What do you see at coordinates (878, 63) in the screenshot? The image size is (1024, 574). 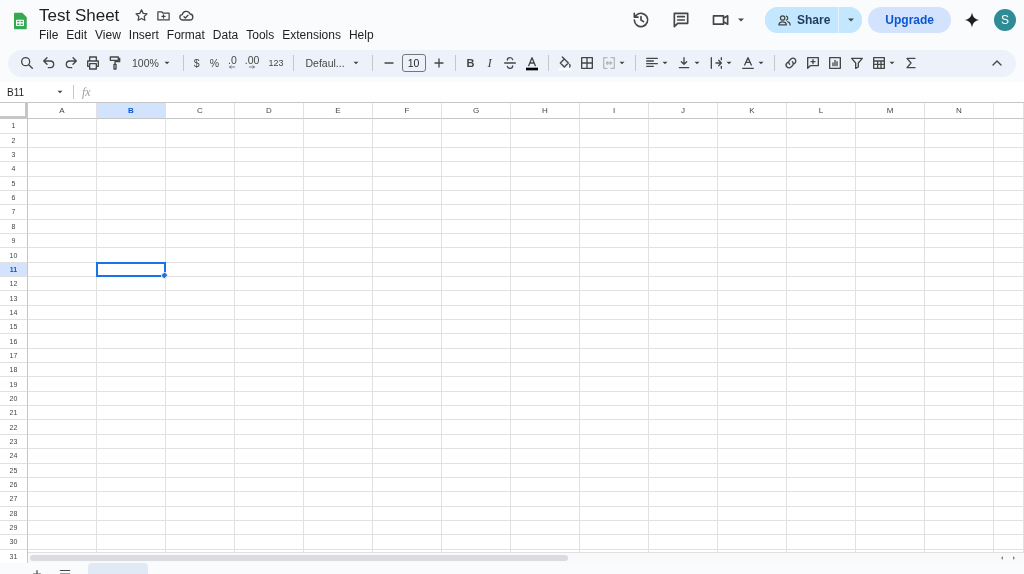 I see `table-icon` at bounding box center [878, 63].